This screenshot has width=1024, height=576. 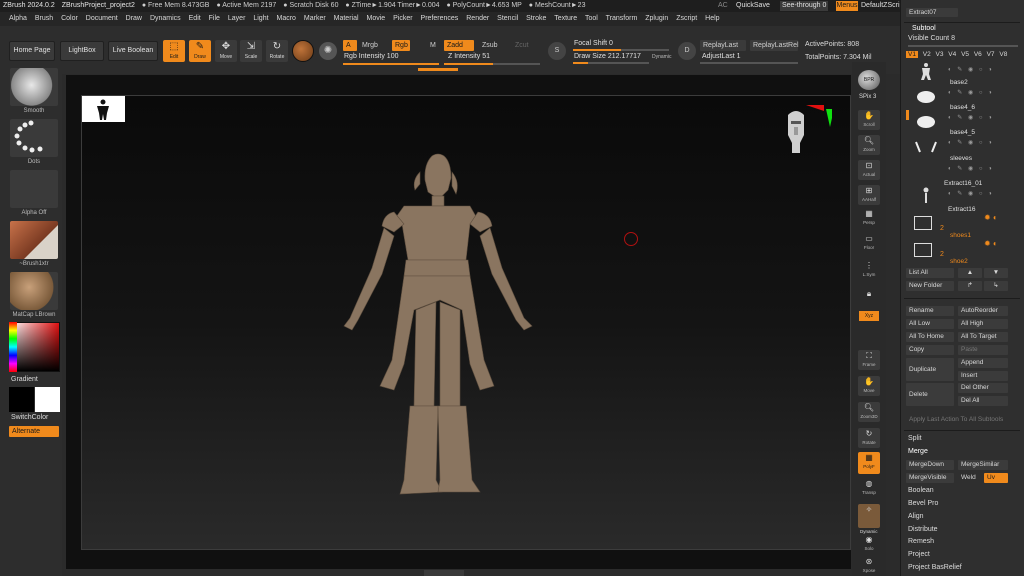 What do you see at coordinates (753, 6) in the screenshot?
I see `quicksave-button: QuickSave` at bounding box center [753, 6].